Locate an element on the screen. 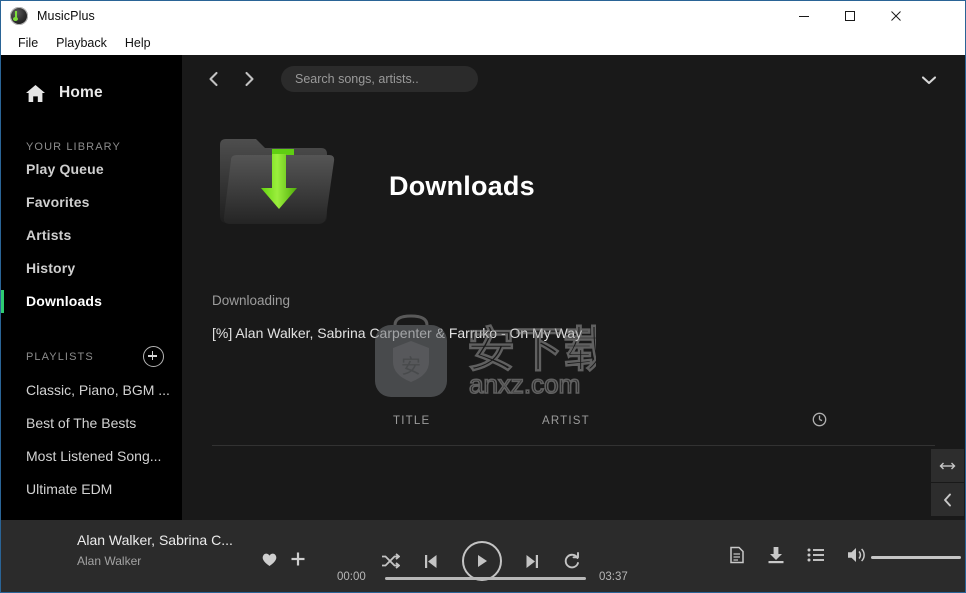 This screenshot has height=593, width=966. close-button is located at coordinates (896, 16).